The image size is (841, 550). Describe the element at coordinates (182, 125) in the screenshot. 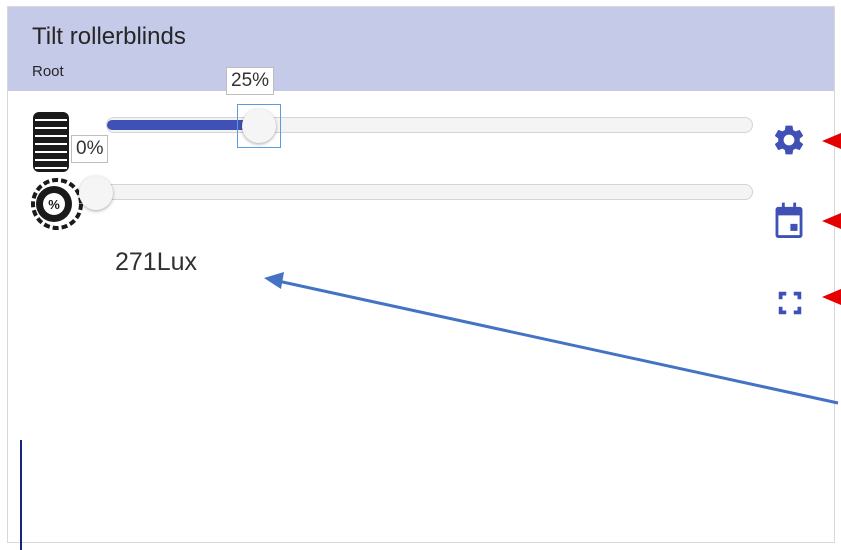

I see `position-slider-fill` at that location.